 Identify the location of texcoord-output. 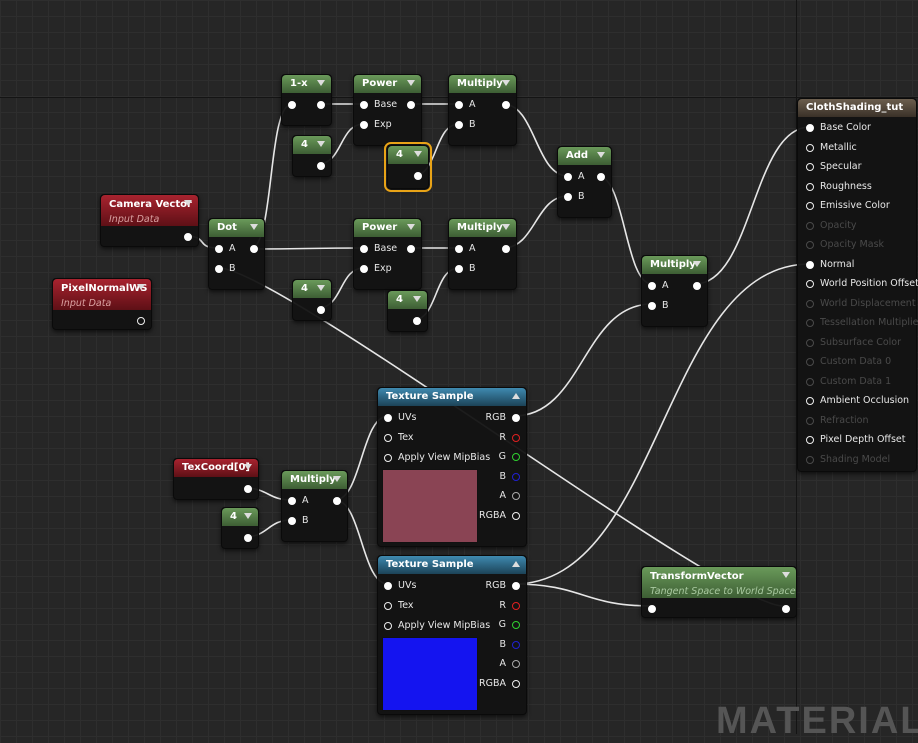
(247, 489).